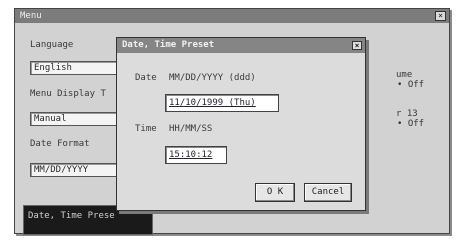 This screenshot has width=463, height=245. I want to click on radio-off-1: • Off, so click(410, 85).